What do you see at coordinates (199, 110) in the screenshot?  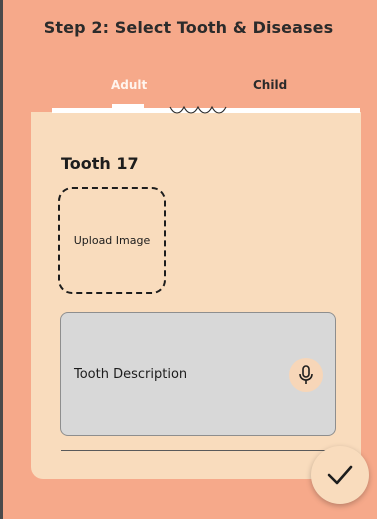 I see `tooth-chart-icon` at bounding box center [199, 110].